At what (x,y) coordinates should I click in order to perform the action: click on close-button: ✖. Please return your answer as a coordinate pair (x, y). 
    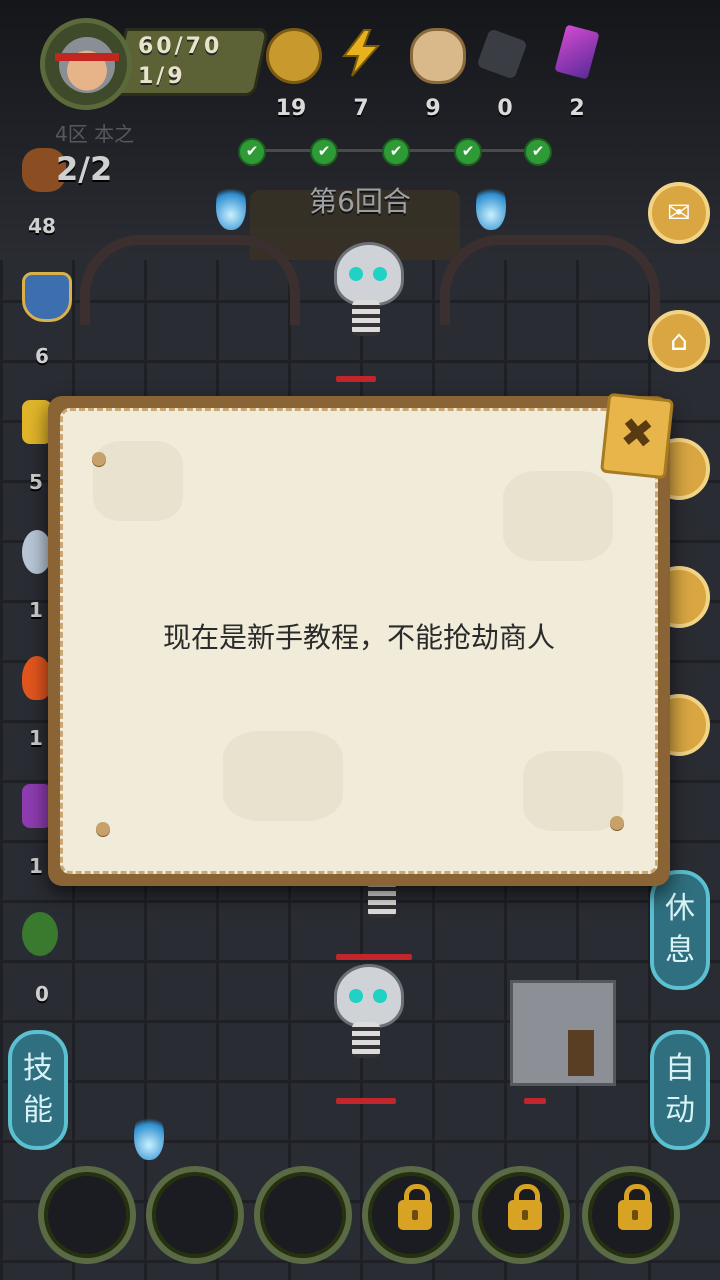
    Looking at the image, I should click on (637, 436).